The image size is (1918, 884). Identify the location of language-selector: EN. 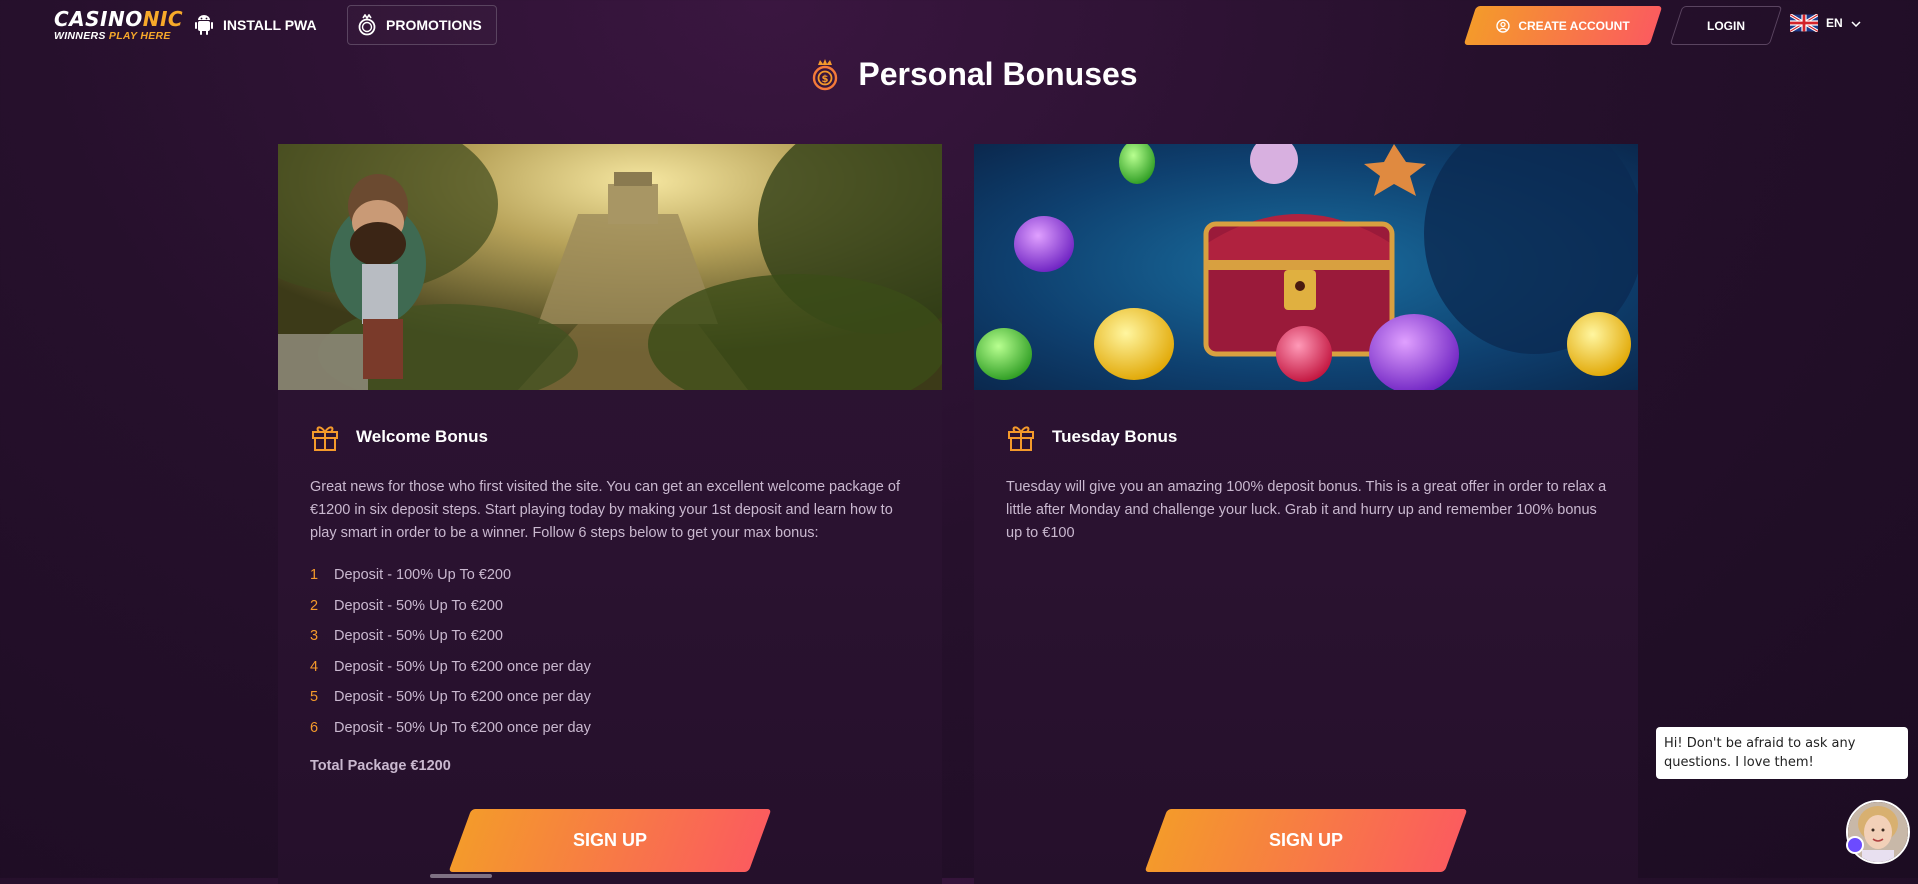
(1825, 23).